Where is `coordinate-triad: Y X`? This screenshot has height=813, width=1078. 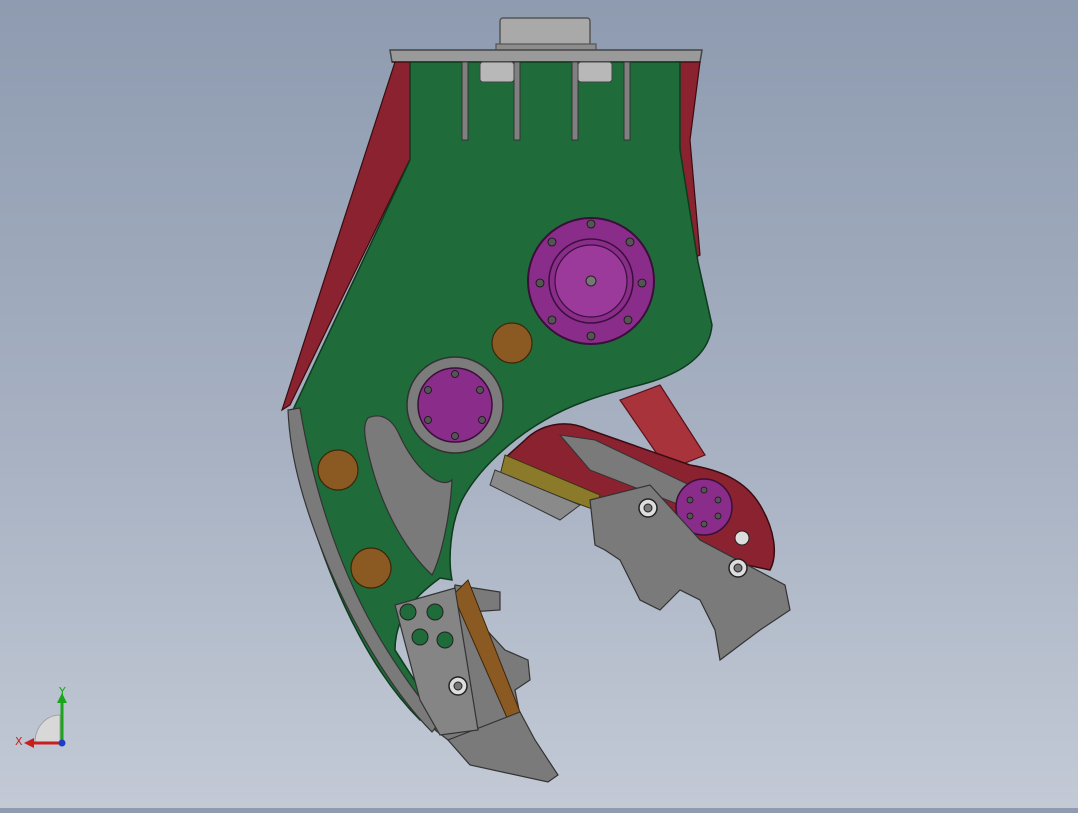 coordinate-triad: Y X is located at coordinates (41, 716).